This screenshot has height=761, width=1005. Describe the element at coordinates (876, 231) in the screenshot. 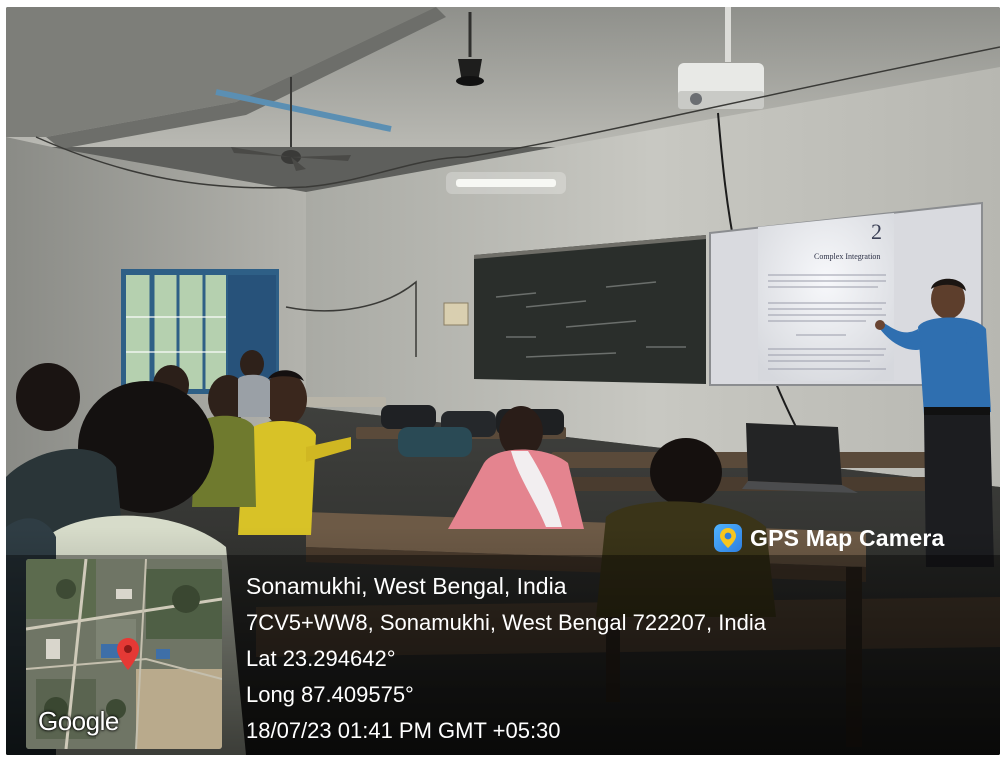

I see `slide-chapter-number: 2` at that location.